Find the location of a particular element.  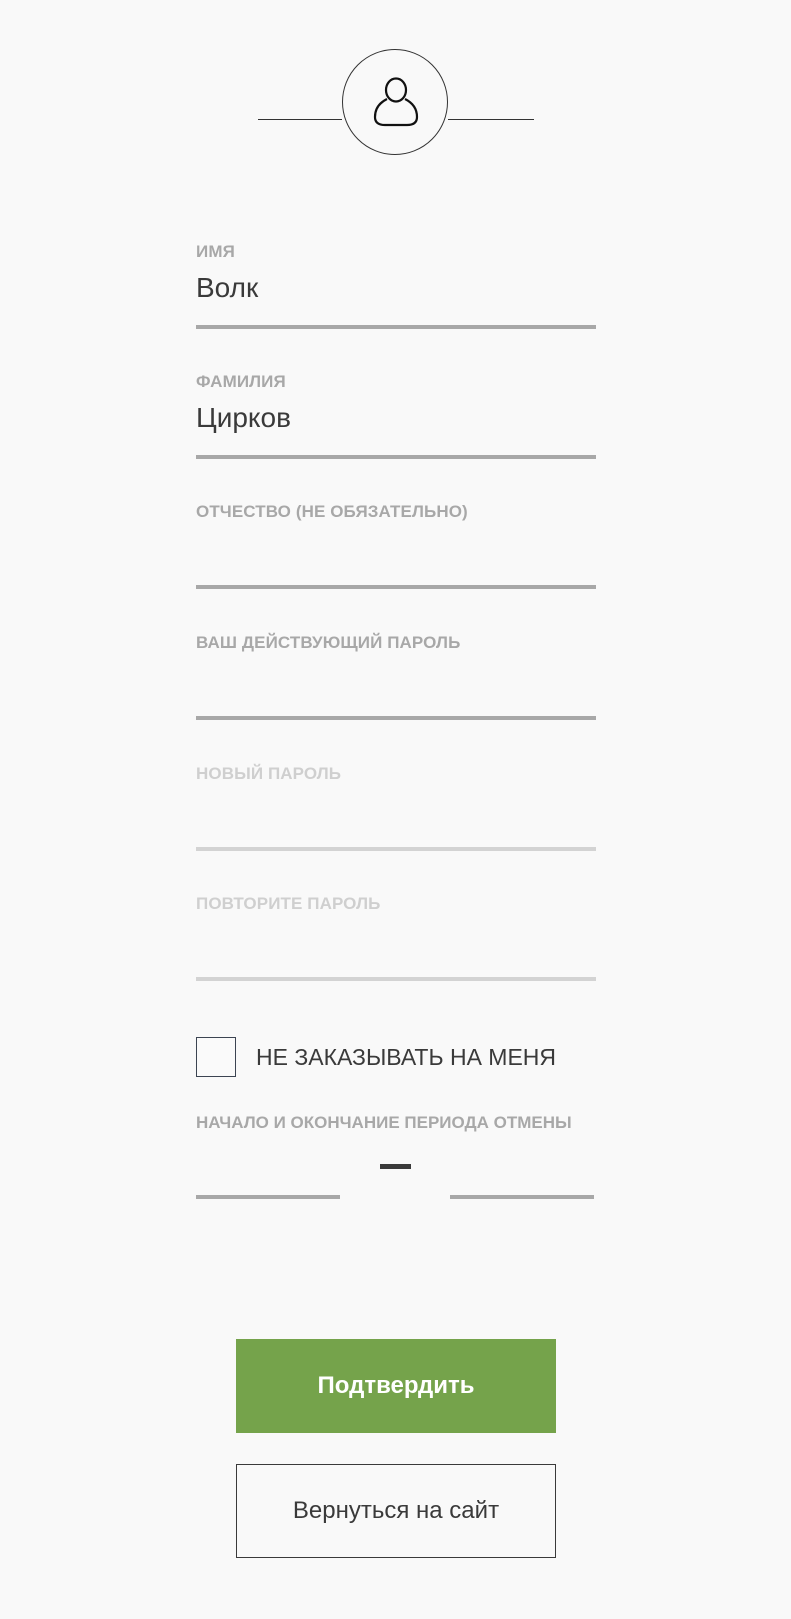

period-end-input is located at coordinates (522, 1197).